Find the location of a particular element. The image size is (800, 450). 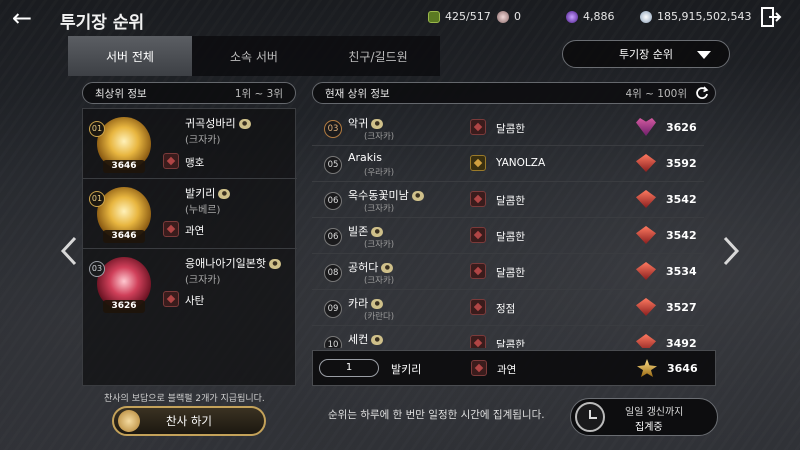

list-section-range: 4위 ~ 100위 is located at coordinates (656, 93).